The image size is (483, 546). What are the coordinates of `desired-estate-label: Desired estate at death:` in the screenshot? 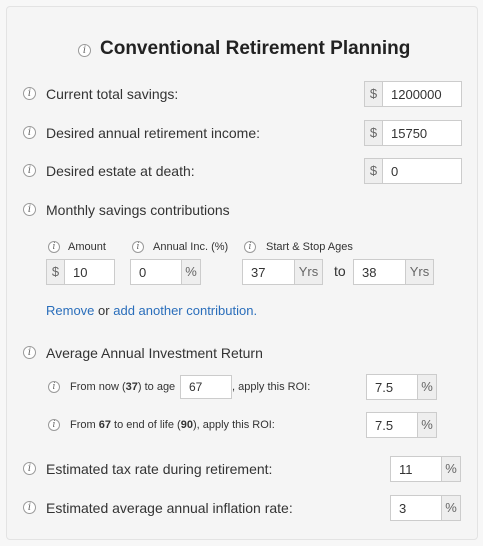 It's located at (120, 171).